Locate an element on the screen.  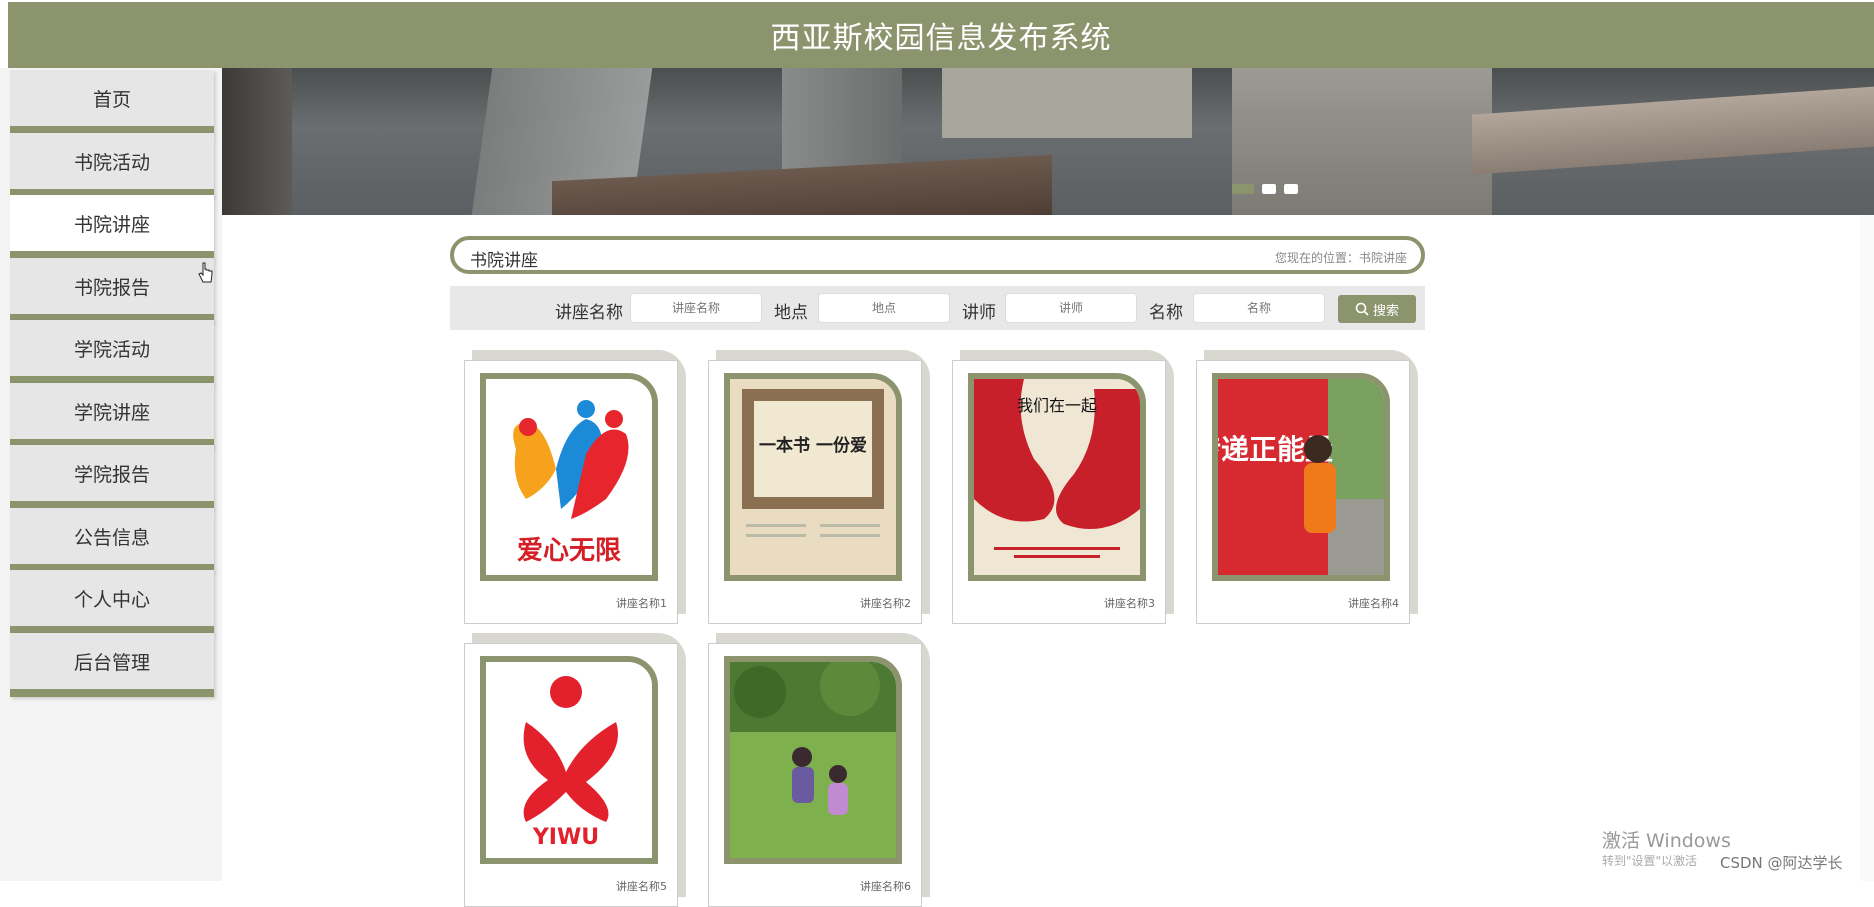
breadcrumb: 您现在的位置：书院讲座 is located at coordinates (1340, 258).